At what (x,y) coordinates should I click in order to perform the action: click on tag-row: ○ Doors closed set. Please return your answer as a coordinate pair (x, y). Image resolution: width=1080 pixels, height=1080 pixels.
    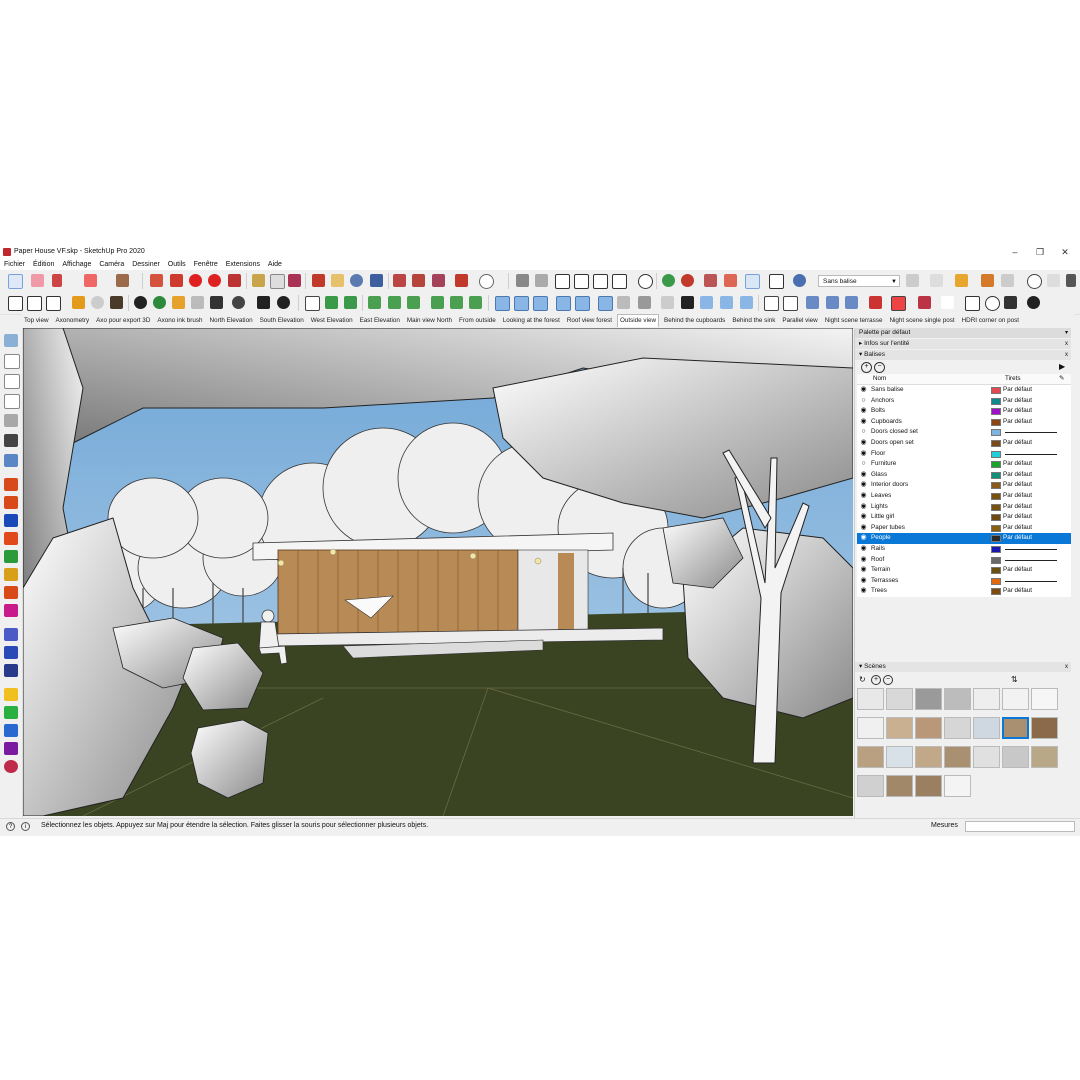
    Looking at the image, I should click on (964, 432).